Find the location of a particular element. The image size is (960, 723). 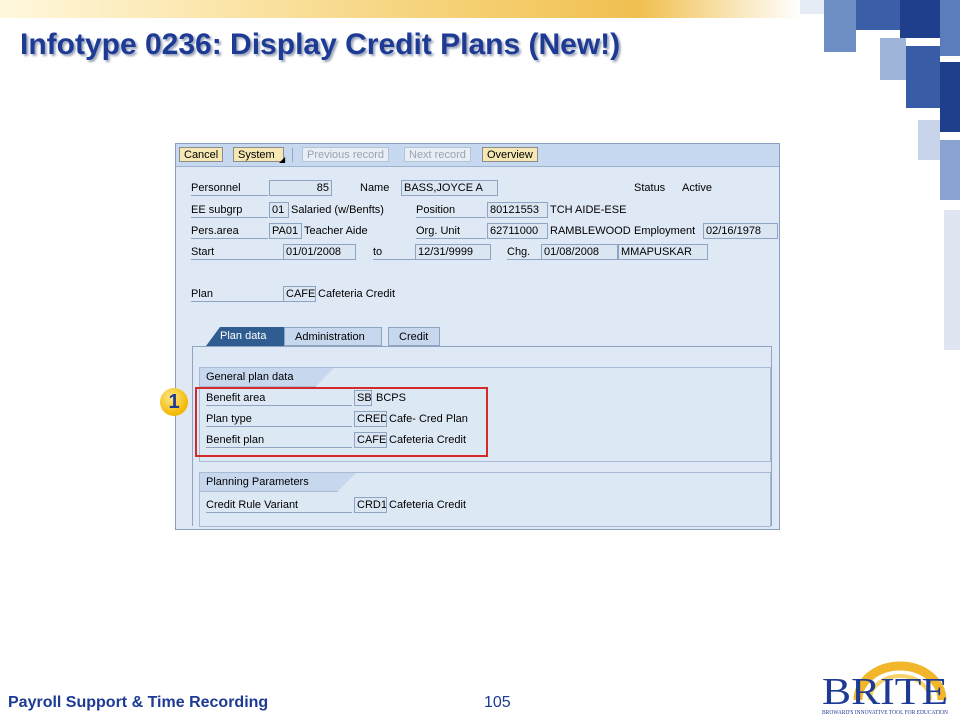

name-label: Name is located at coordinates (375, 188).